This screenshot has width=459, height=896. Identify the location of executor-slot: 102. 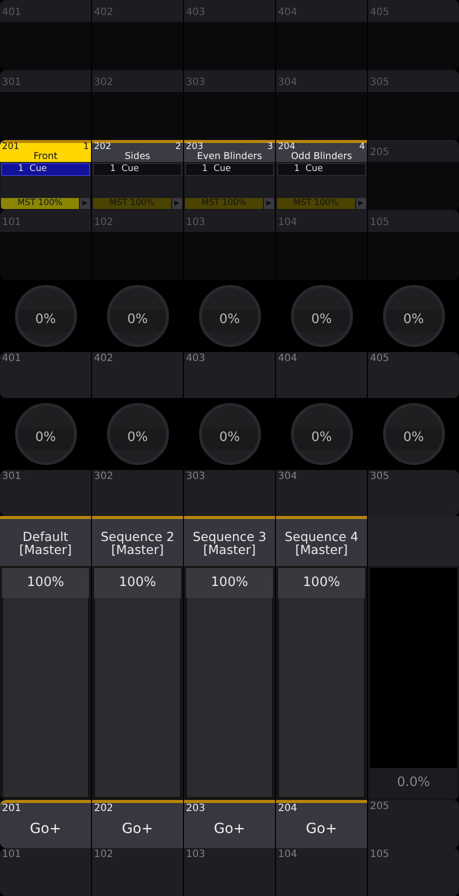
(137, 245).